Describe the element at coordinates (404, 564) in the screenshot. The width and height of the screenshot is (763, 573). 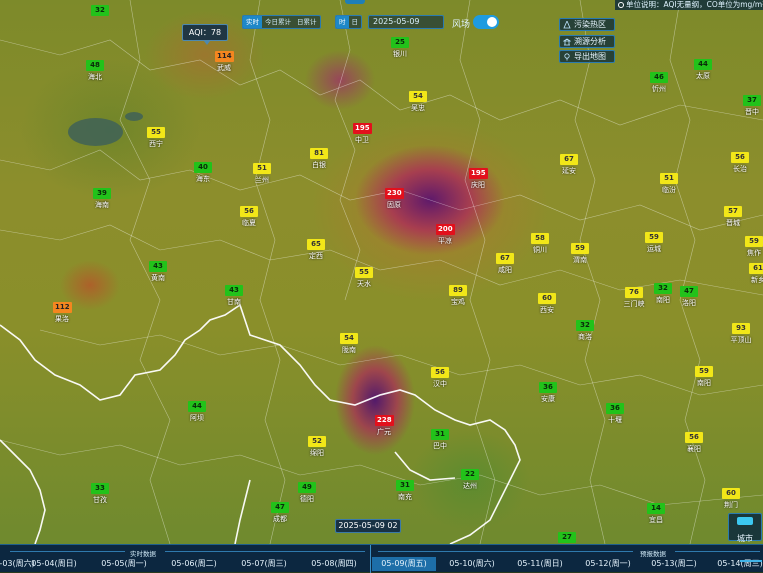
I see `timeline-day: 05-09(周五)` at that location.